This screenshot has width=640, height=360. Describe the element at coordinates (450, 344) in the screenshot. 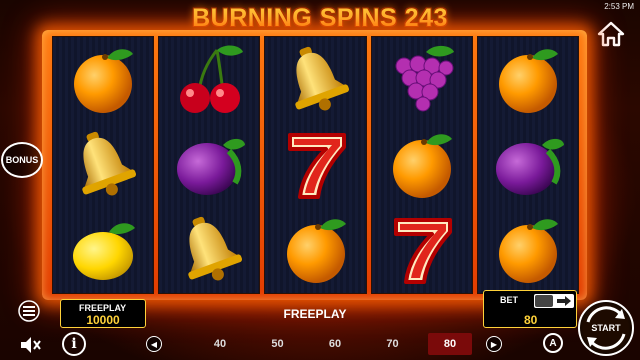

I see `lines-option-80: 80` at that location.